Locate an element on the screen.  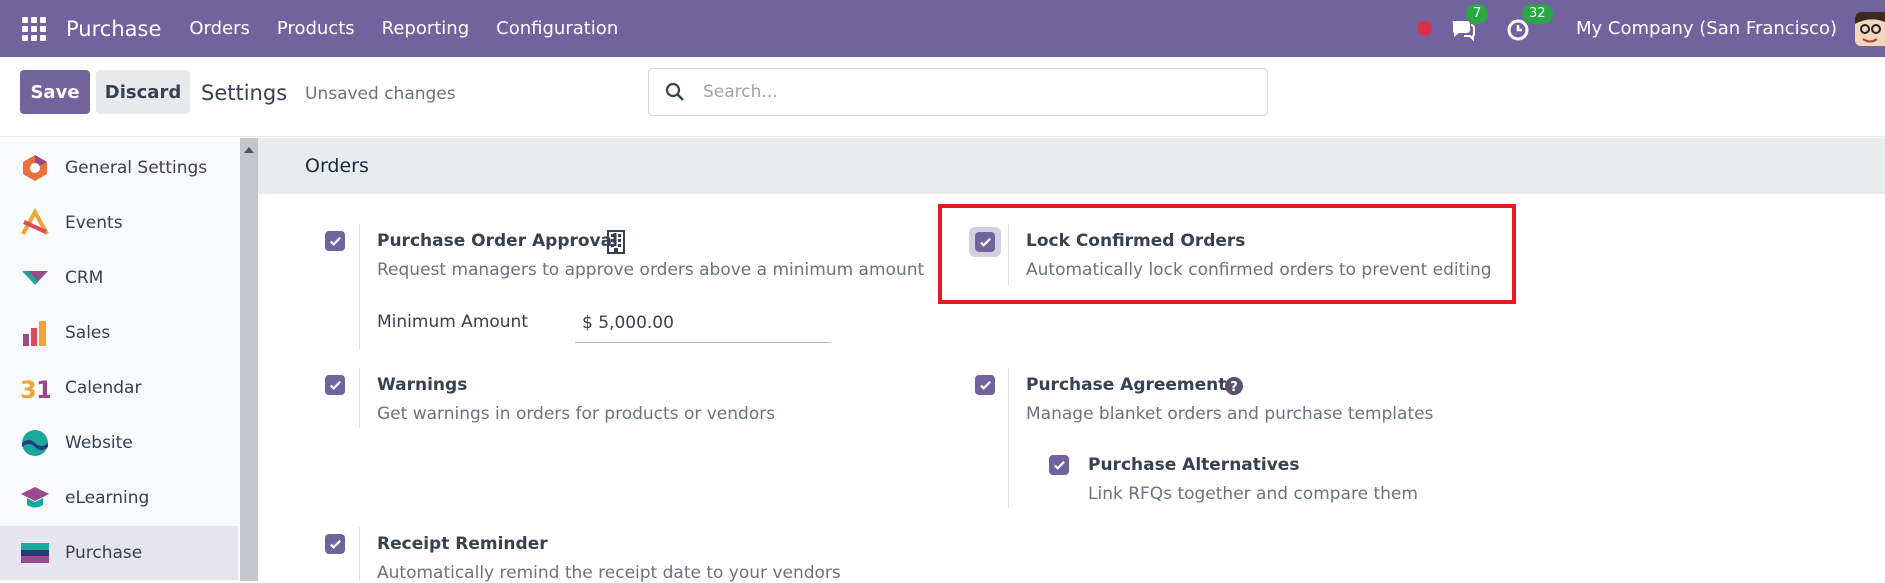
sales-icon is located at coordinates (34, 333).